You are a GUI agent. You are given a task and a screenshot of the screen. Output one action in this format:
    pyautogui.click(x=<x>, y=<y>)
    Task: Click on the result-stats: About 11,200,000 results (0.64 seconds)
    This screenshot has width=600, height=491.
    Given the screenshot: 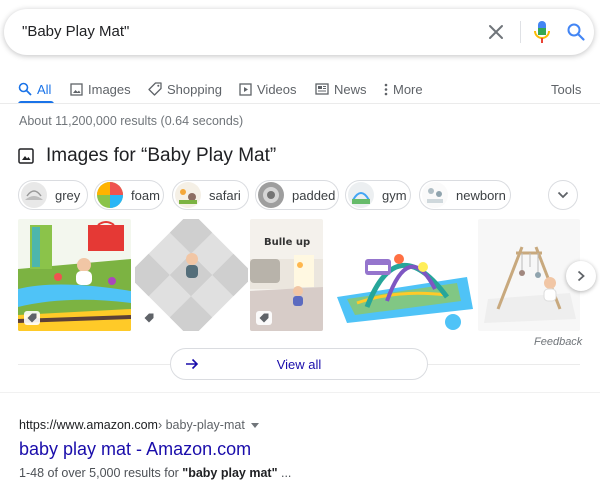 What is the action you would take?
    pyautogui.click(x=131, y=121)
    